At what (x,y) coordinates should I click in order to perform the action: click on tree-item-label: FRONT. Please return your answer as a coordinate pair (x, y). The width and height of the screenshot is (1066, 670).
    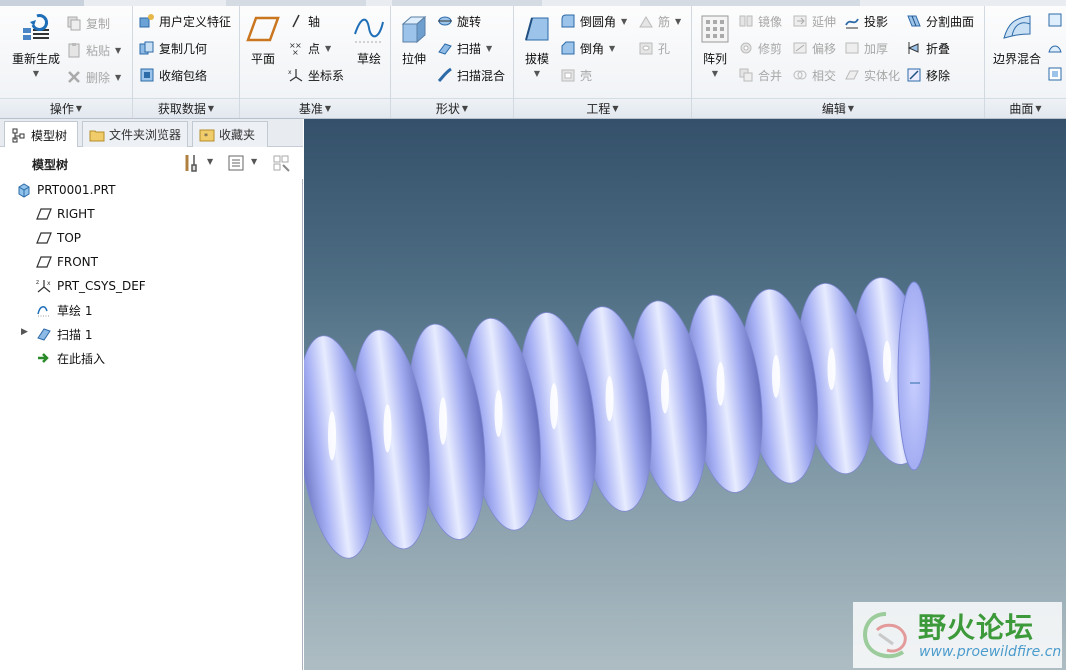
    Looking at the image, I should click on (77, 262).